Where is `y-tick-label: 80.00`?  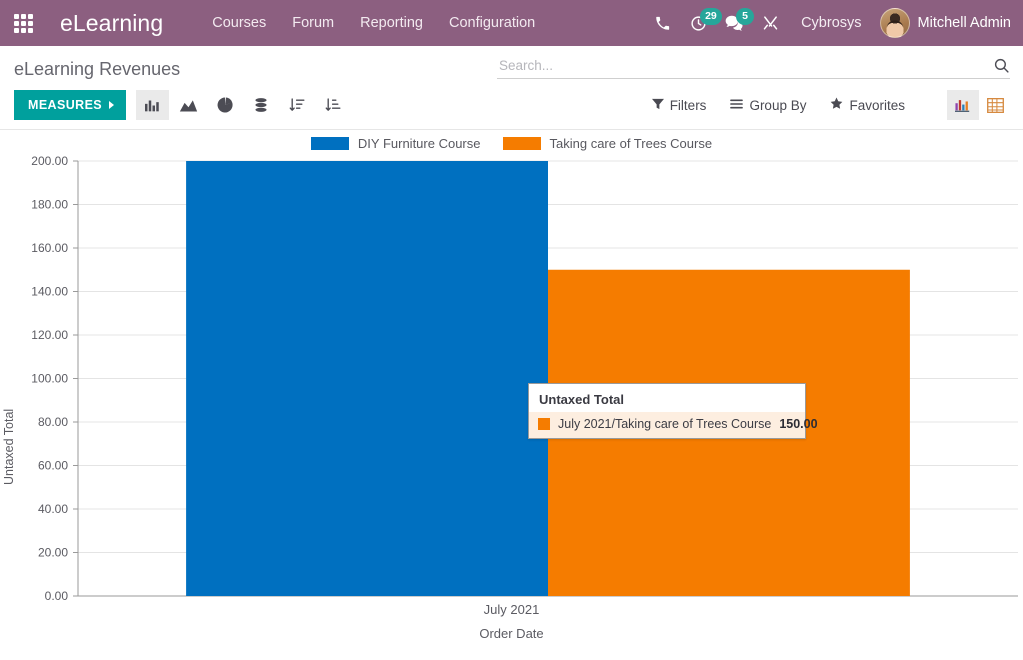
y-tick-label: 80.00 is located at coordinates (53, 422).